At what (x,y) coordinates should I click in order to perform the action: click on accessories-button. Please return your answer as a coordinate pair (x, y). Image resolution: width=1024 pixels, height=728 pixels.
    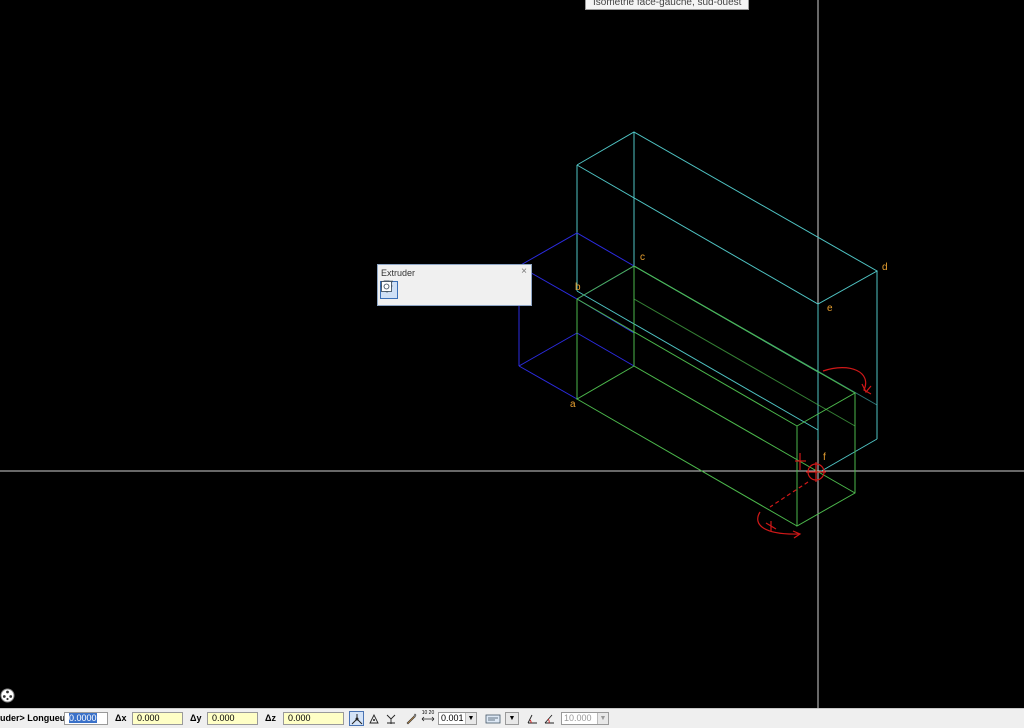
    Looking at the image, I should click on (7, 695).